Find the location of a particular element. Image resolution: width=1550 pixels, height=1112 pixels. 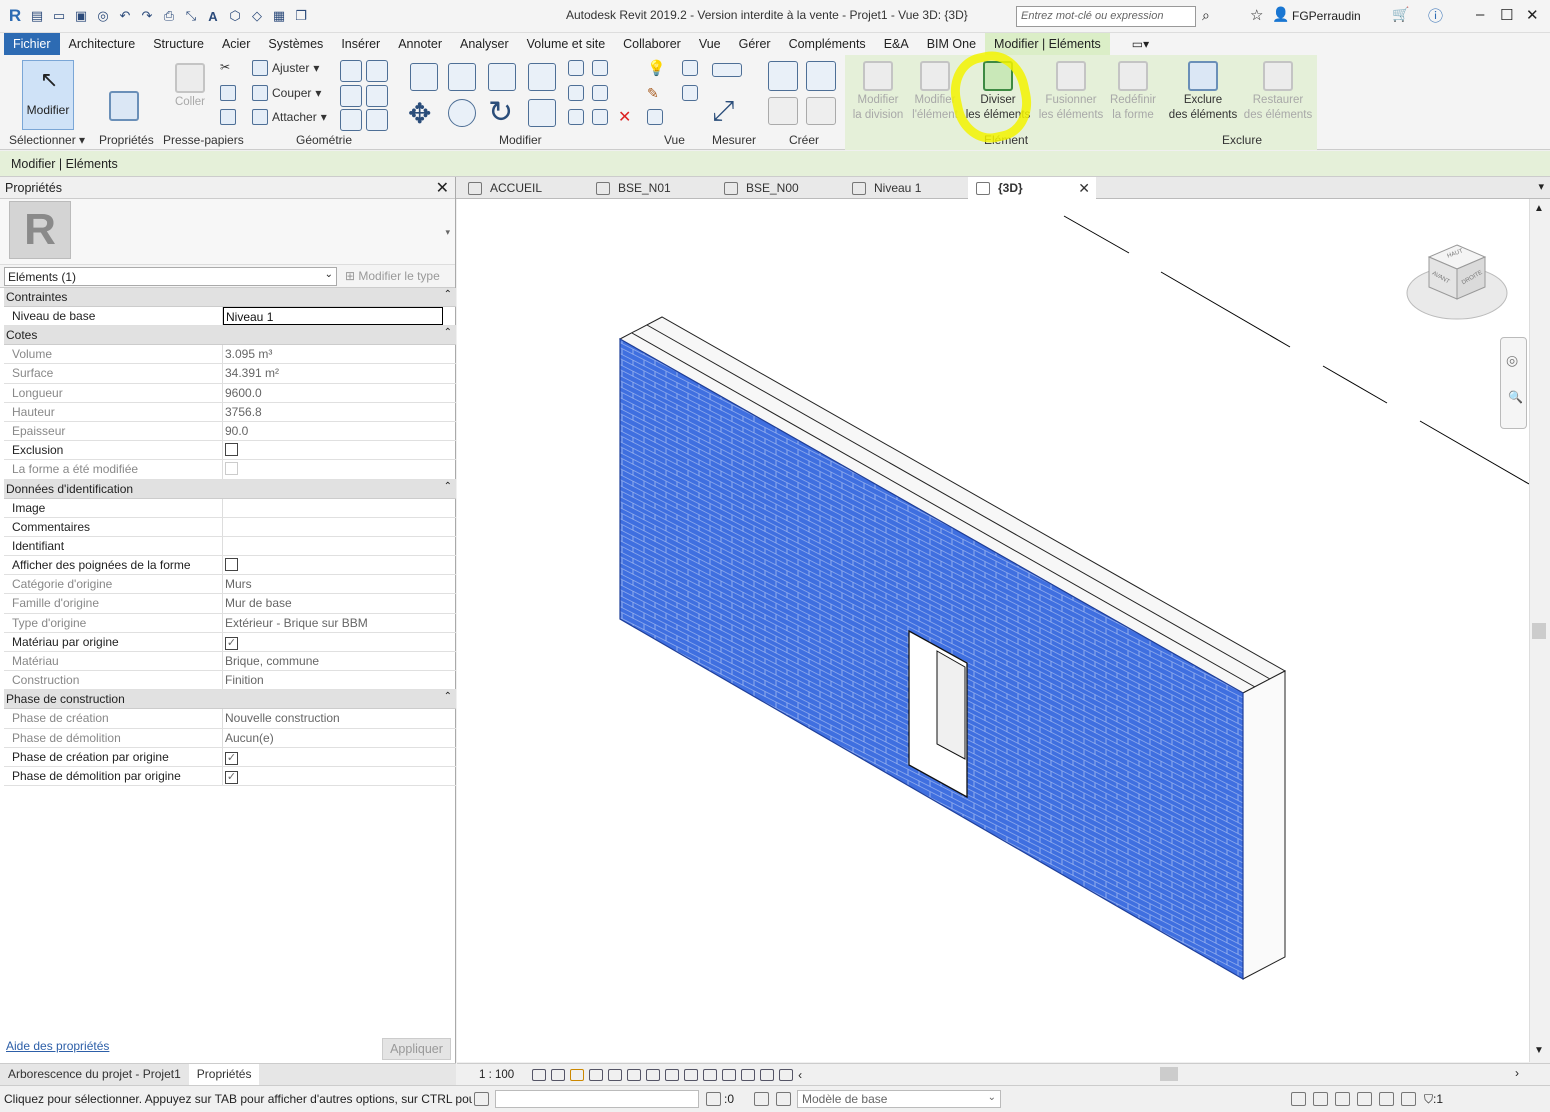

close-icon: ✕ is located at coordinates (1532, 15).